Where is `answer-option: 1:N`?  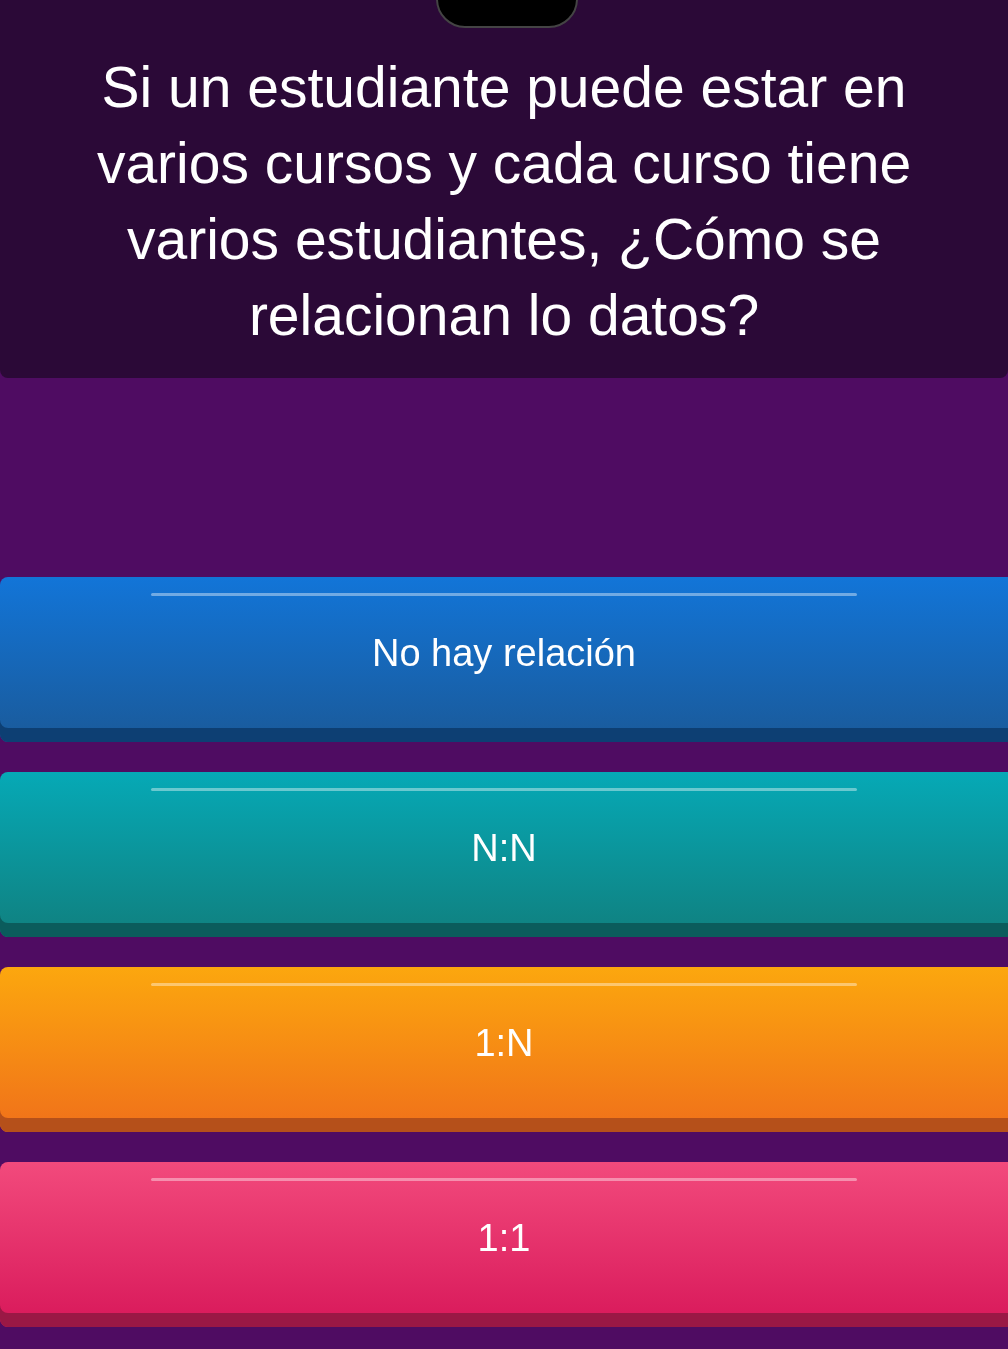 answer-option: 1:N is located at coordinates (504, 1049).